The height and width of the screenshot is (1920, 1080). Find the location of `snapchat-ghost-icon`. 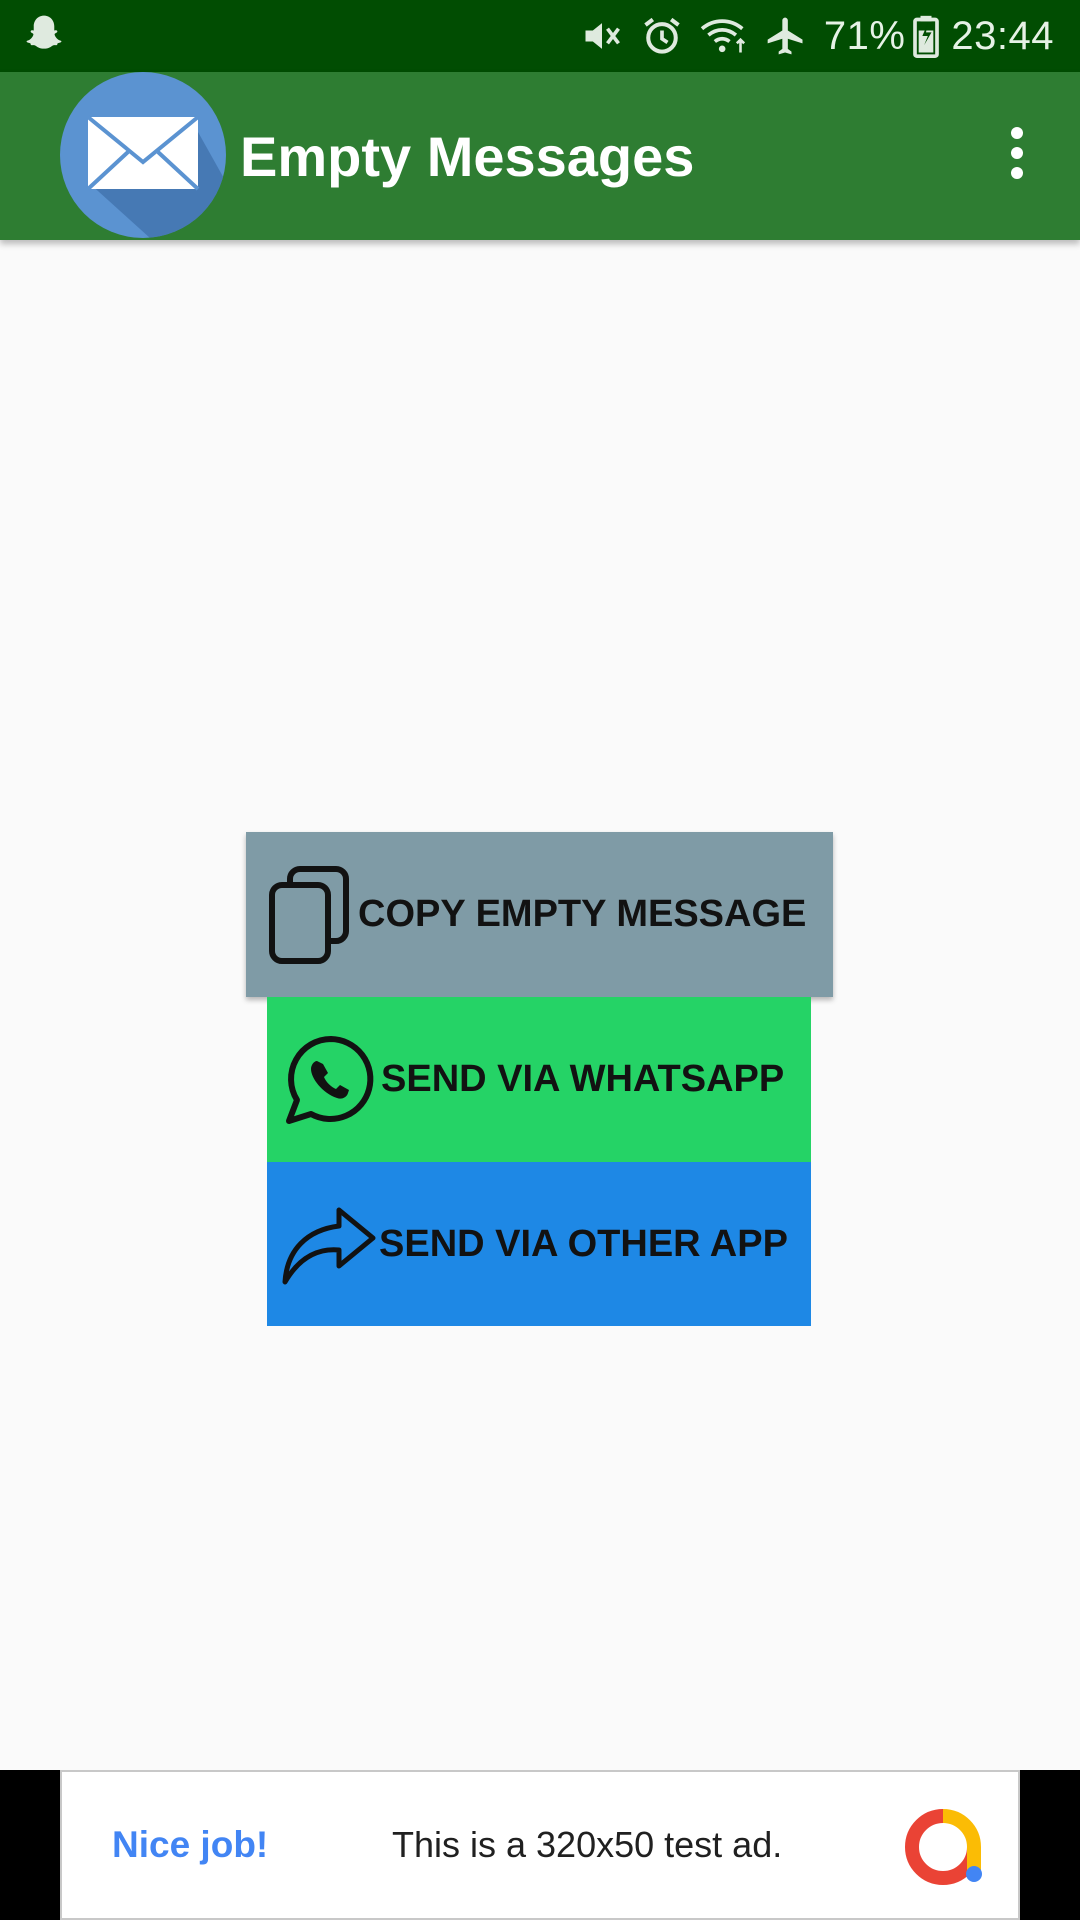

snapchat-ghost-icon is located at coordinates (44, 36).